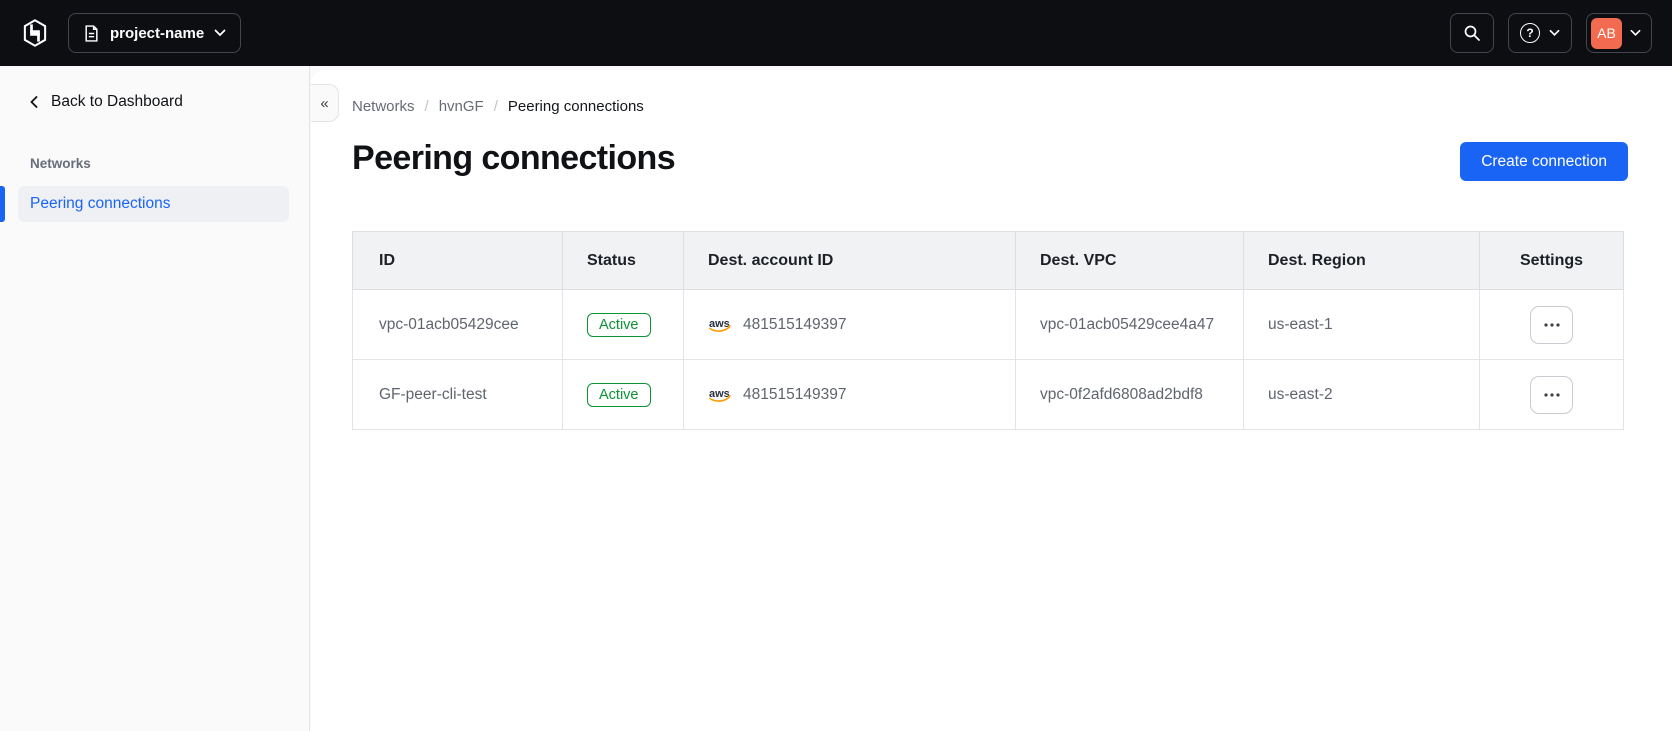 This screenshot has height=731, width=1672. What do you see at coordinates (2, 204) in the screenshot?
I see `active-indicator-bar` at bounding box center [2, 204].